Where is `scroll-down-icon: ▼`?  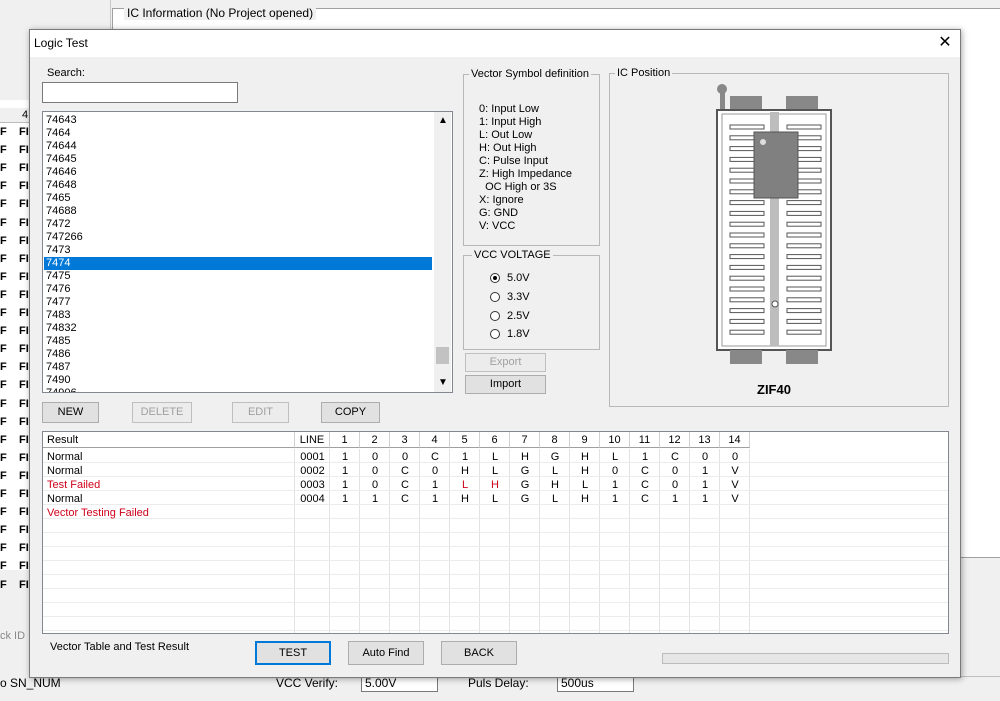 scroll-down-icon: ▼ is located at coordinates (443, 382).